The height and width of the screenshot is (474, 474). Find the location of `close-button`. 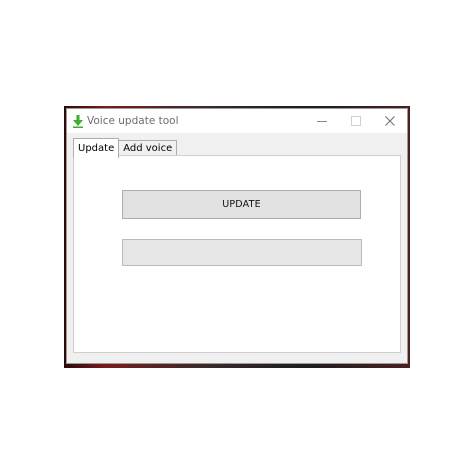

close-button is located at coordinates (390, 121).